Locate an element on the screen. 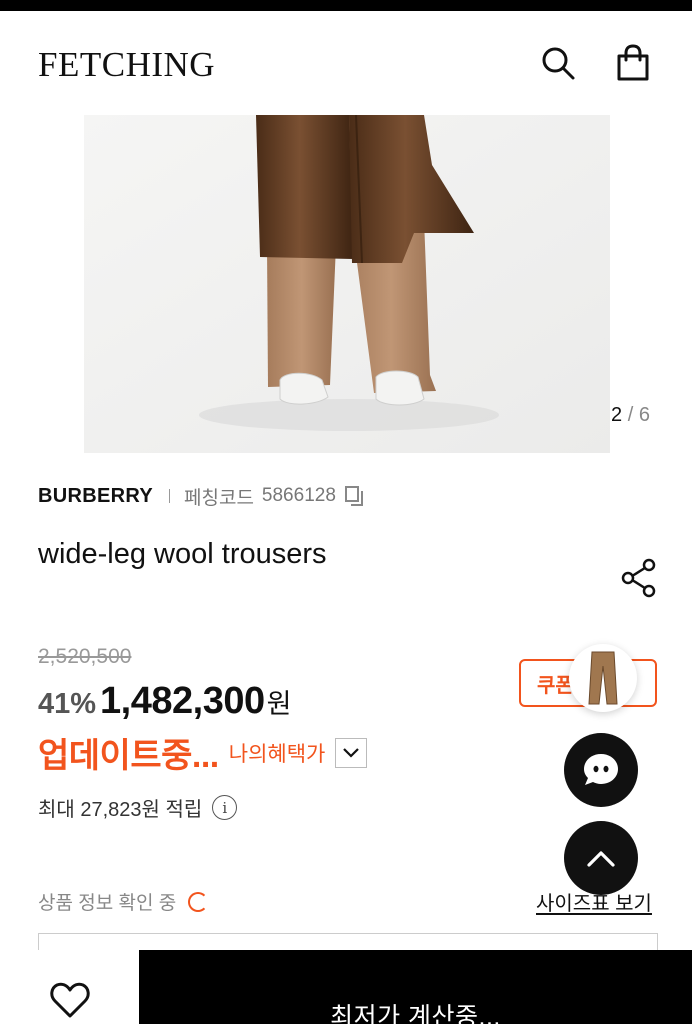  chat-button is located at coordinates (601, 770).